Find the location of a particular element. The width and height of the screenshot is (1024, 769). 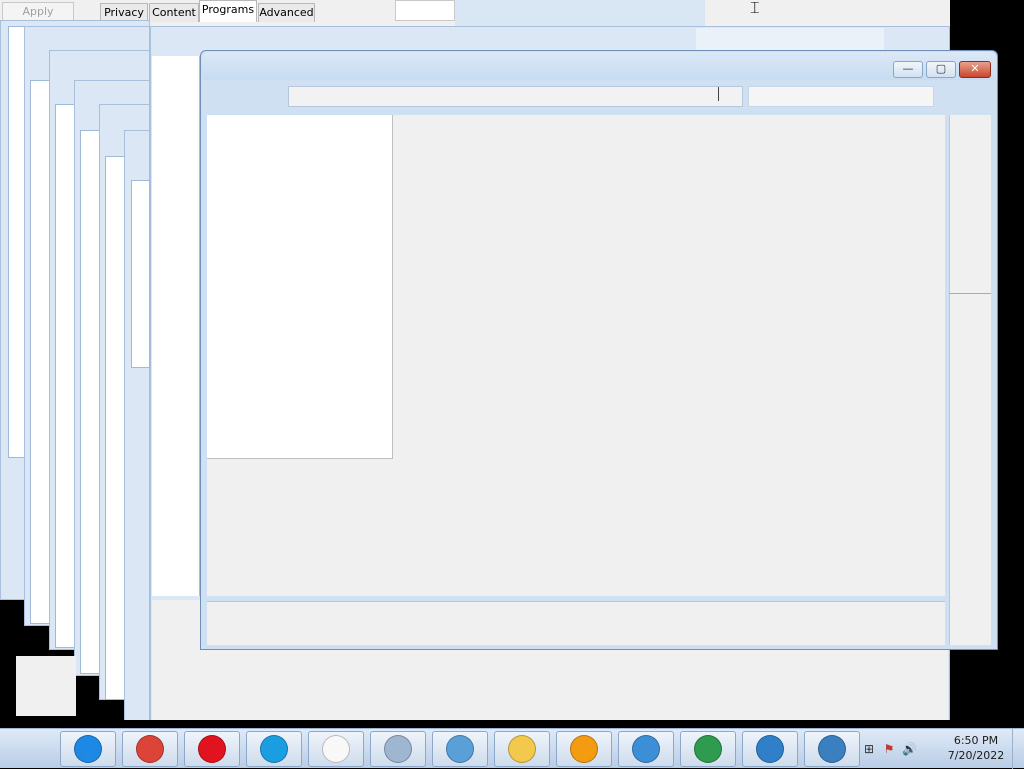

desktop-gap is located at coordinates (512, 724).